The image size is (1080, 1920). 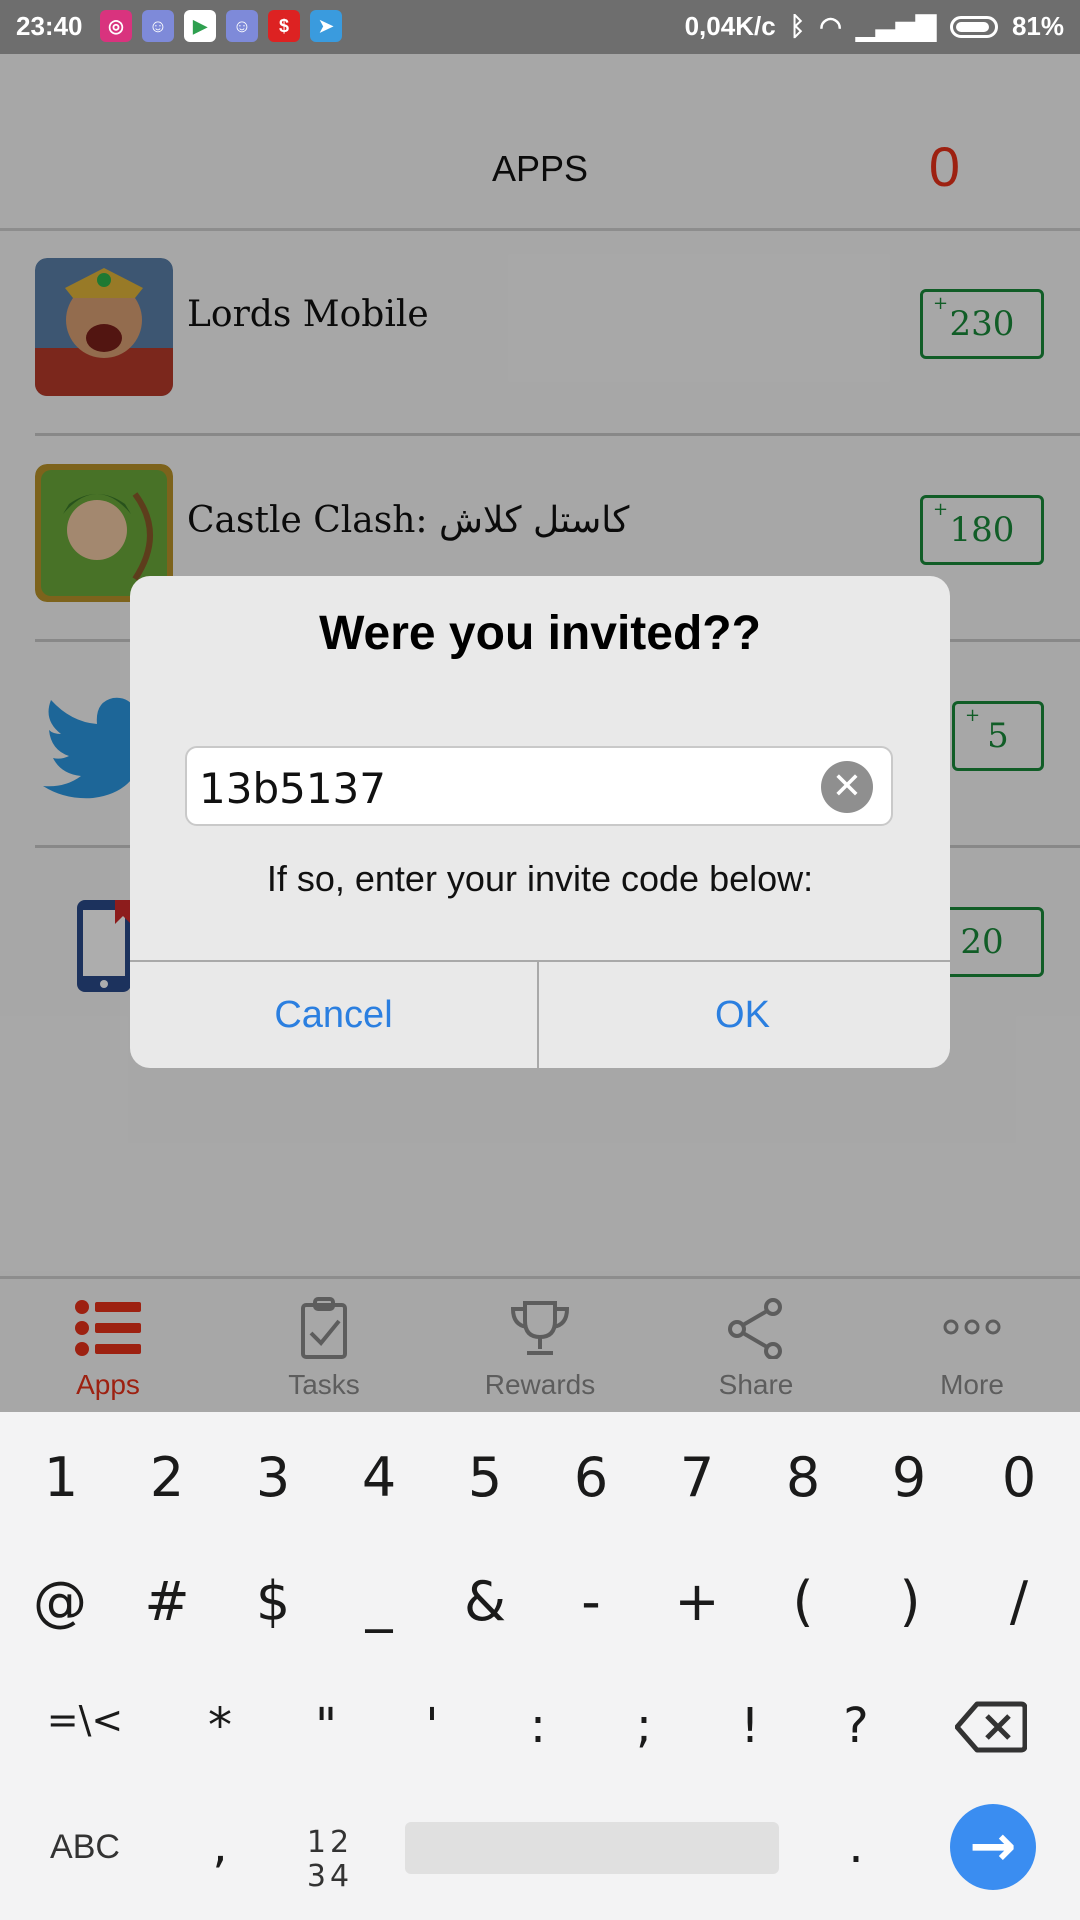 What do you see at coordinates (485, 1477) in the screenshot?
I see `key-5: 5` at bounding box center [485, 1477].